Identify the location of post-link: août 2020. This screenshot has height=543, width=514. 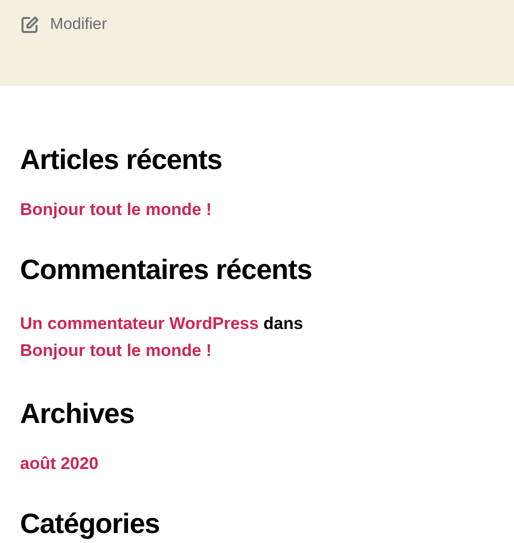
(257, 464).